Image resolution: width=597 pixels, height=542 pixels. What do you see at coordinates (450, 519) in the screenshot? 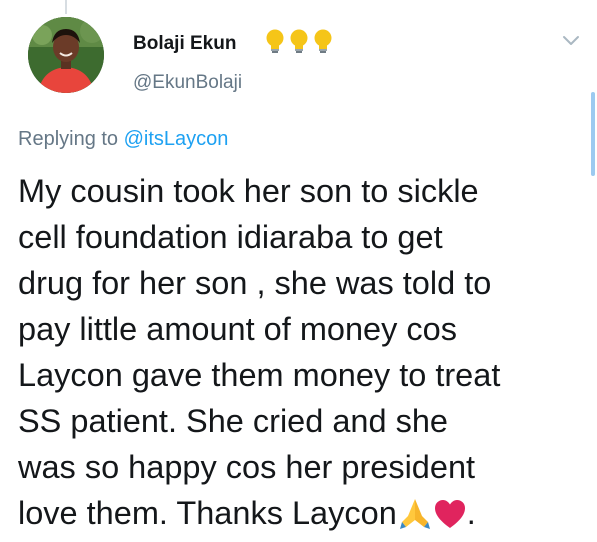
I see `red-heart-icon` at bounding box center [450, 519].